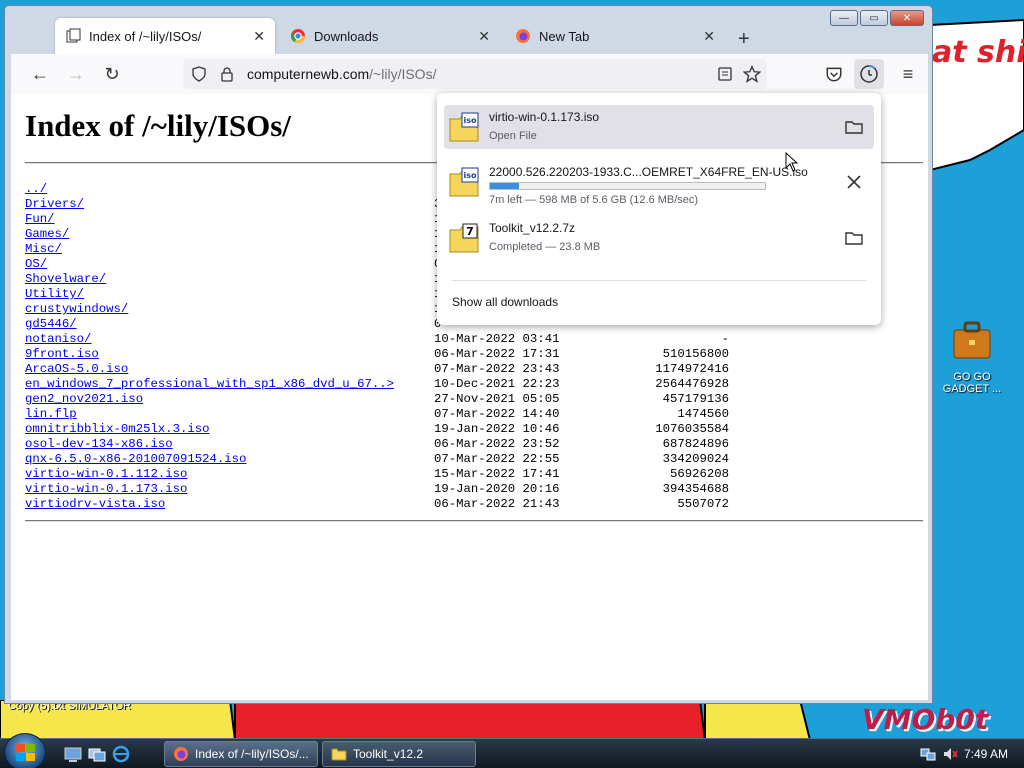 The image size is (1024, 768). What do you see at coordinates (615, 36) in the screenshot?
I see `tab-new-tab: New Tab ✕` at bounding box center [615, 36].